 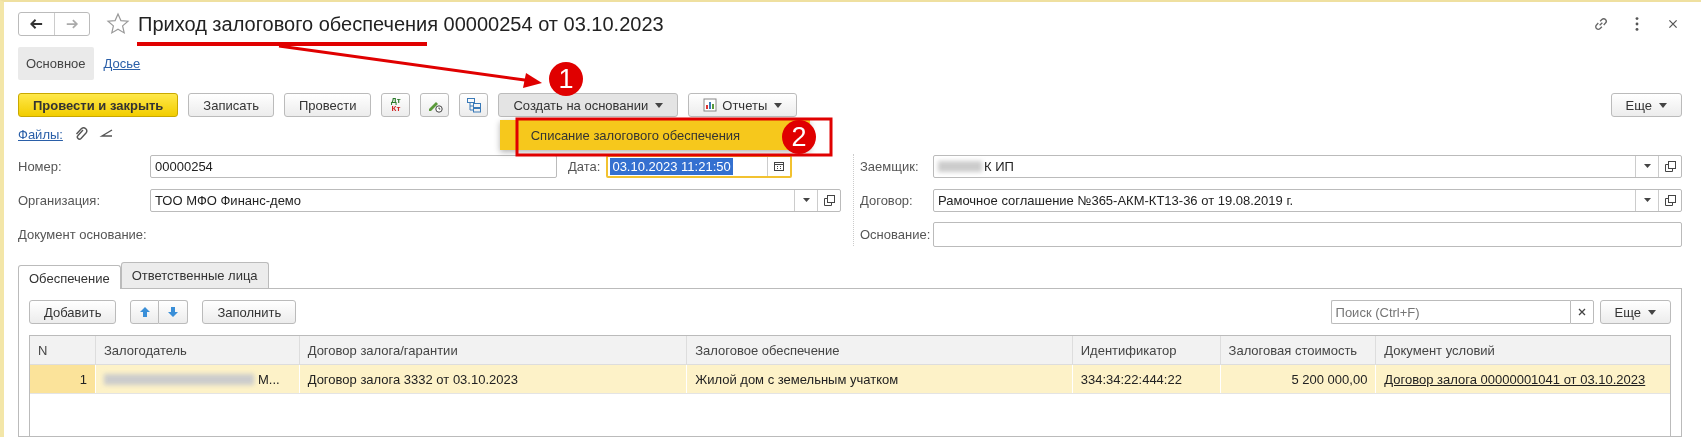 I want to click on field-label: Дата:, so click(x=584, y=166).